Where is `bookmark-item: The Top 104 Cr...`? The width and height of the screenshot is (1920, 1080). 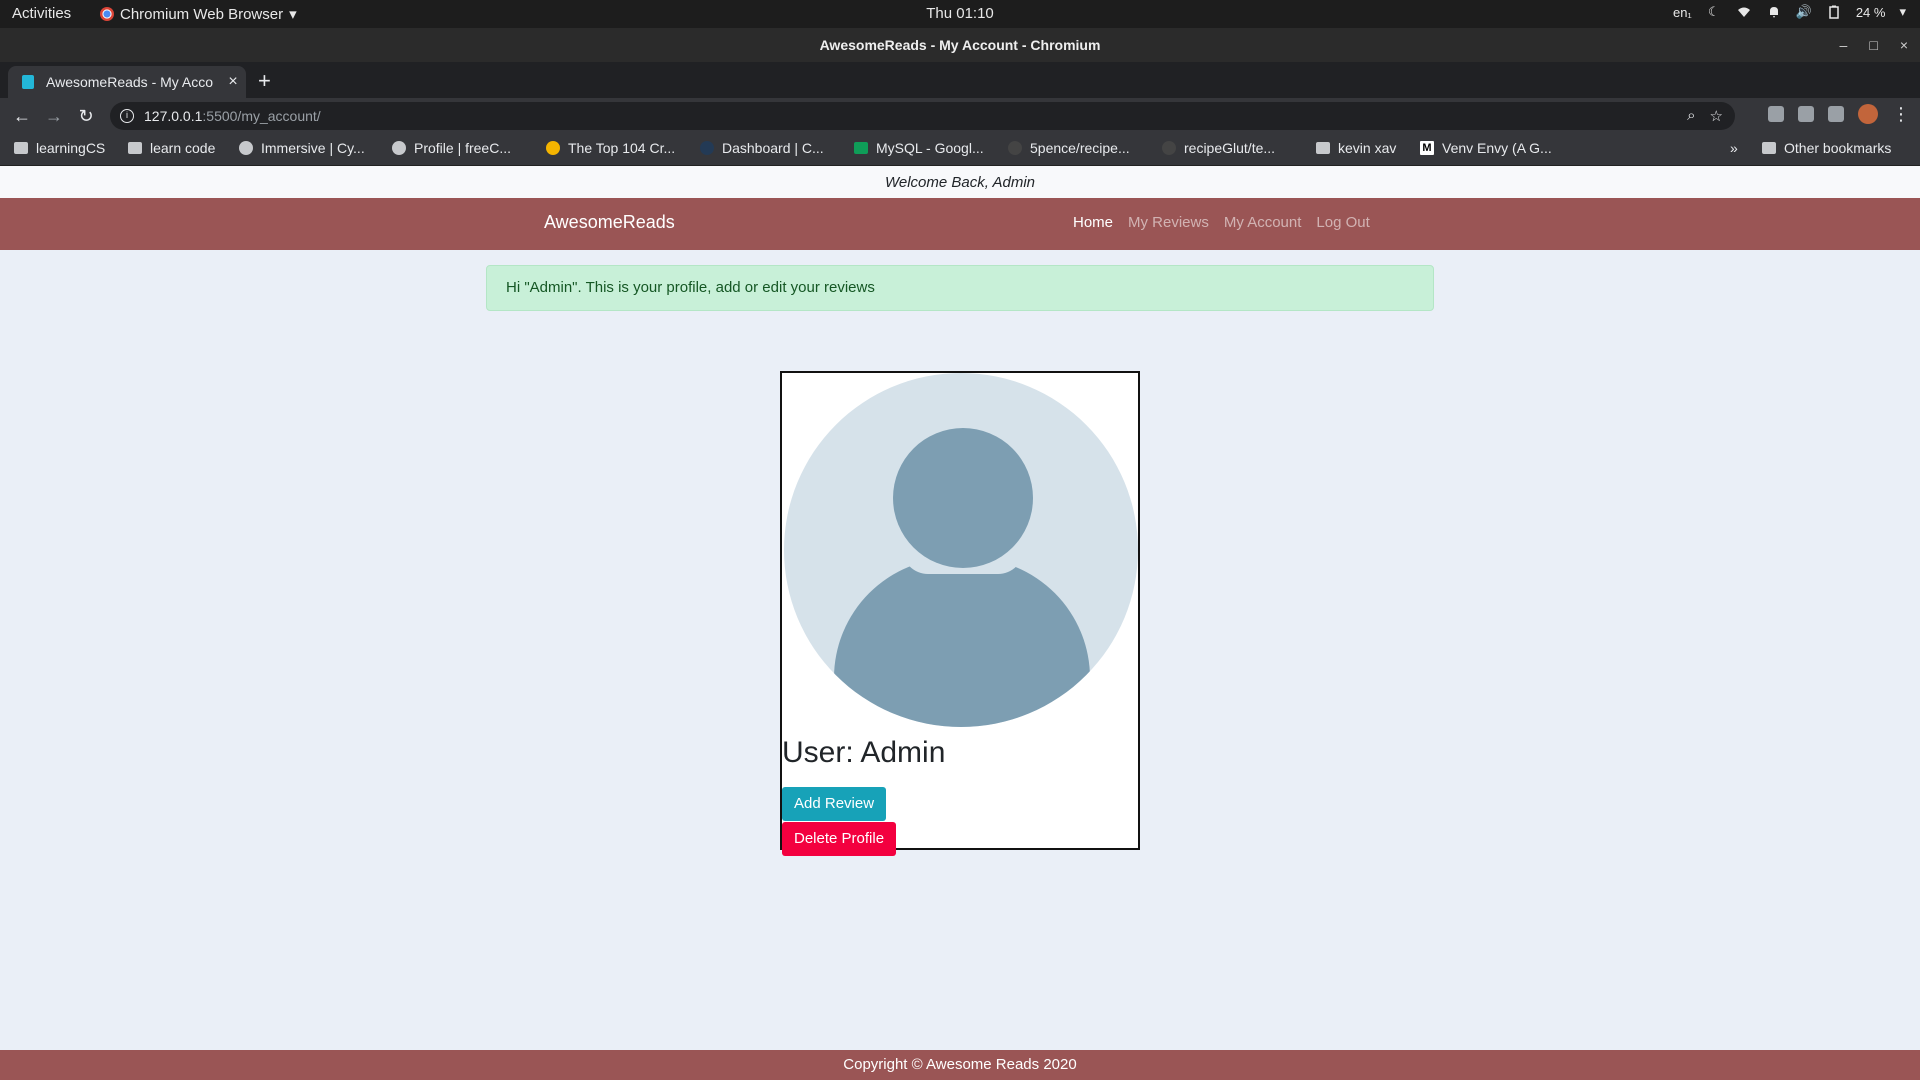
bookmark-item: The Top 104 Cr... is located at coordinates (610, 148).